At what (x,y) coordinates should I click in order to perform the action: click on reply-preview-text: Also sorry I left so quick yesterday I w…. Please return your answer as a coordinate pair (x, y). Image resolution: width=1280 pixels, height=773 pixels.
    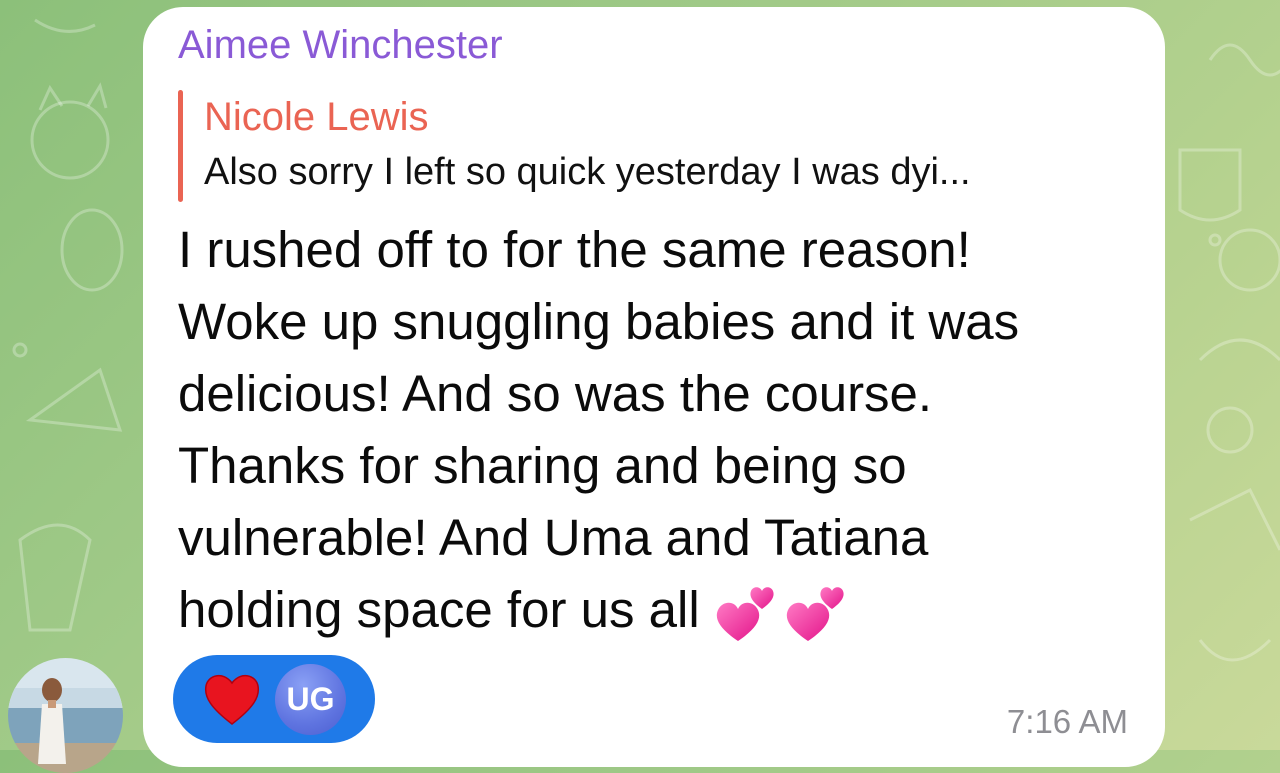
    Looking at the image, I should click on (587, 172).